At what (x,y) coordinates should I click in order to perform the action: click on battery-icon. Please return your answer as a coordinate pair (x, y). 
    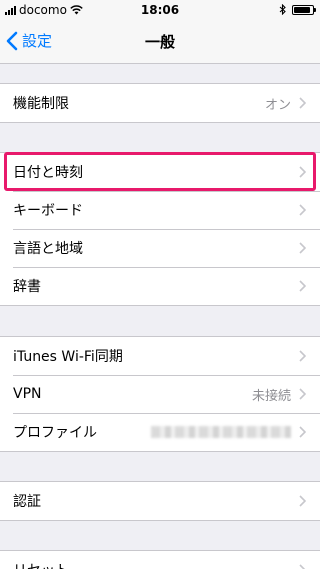
    Looking at the image, I should click on (304, 9).